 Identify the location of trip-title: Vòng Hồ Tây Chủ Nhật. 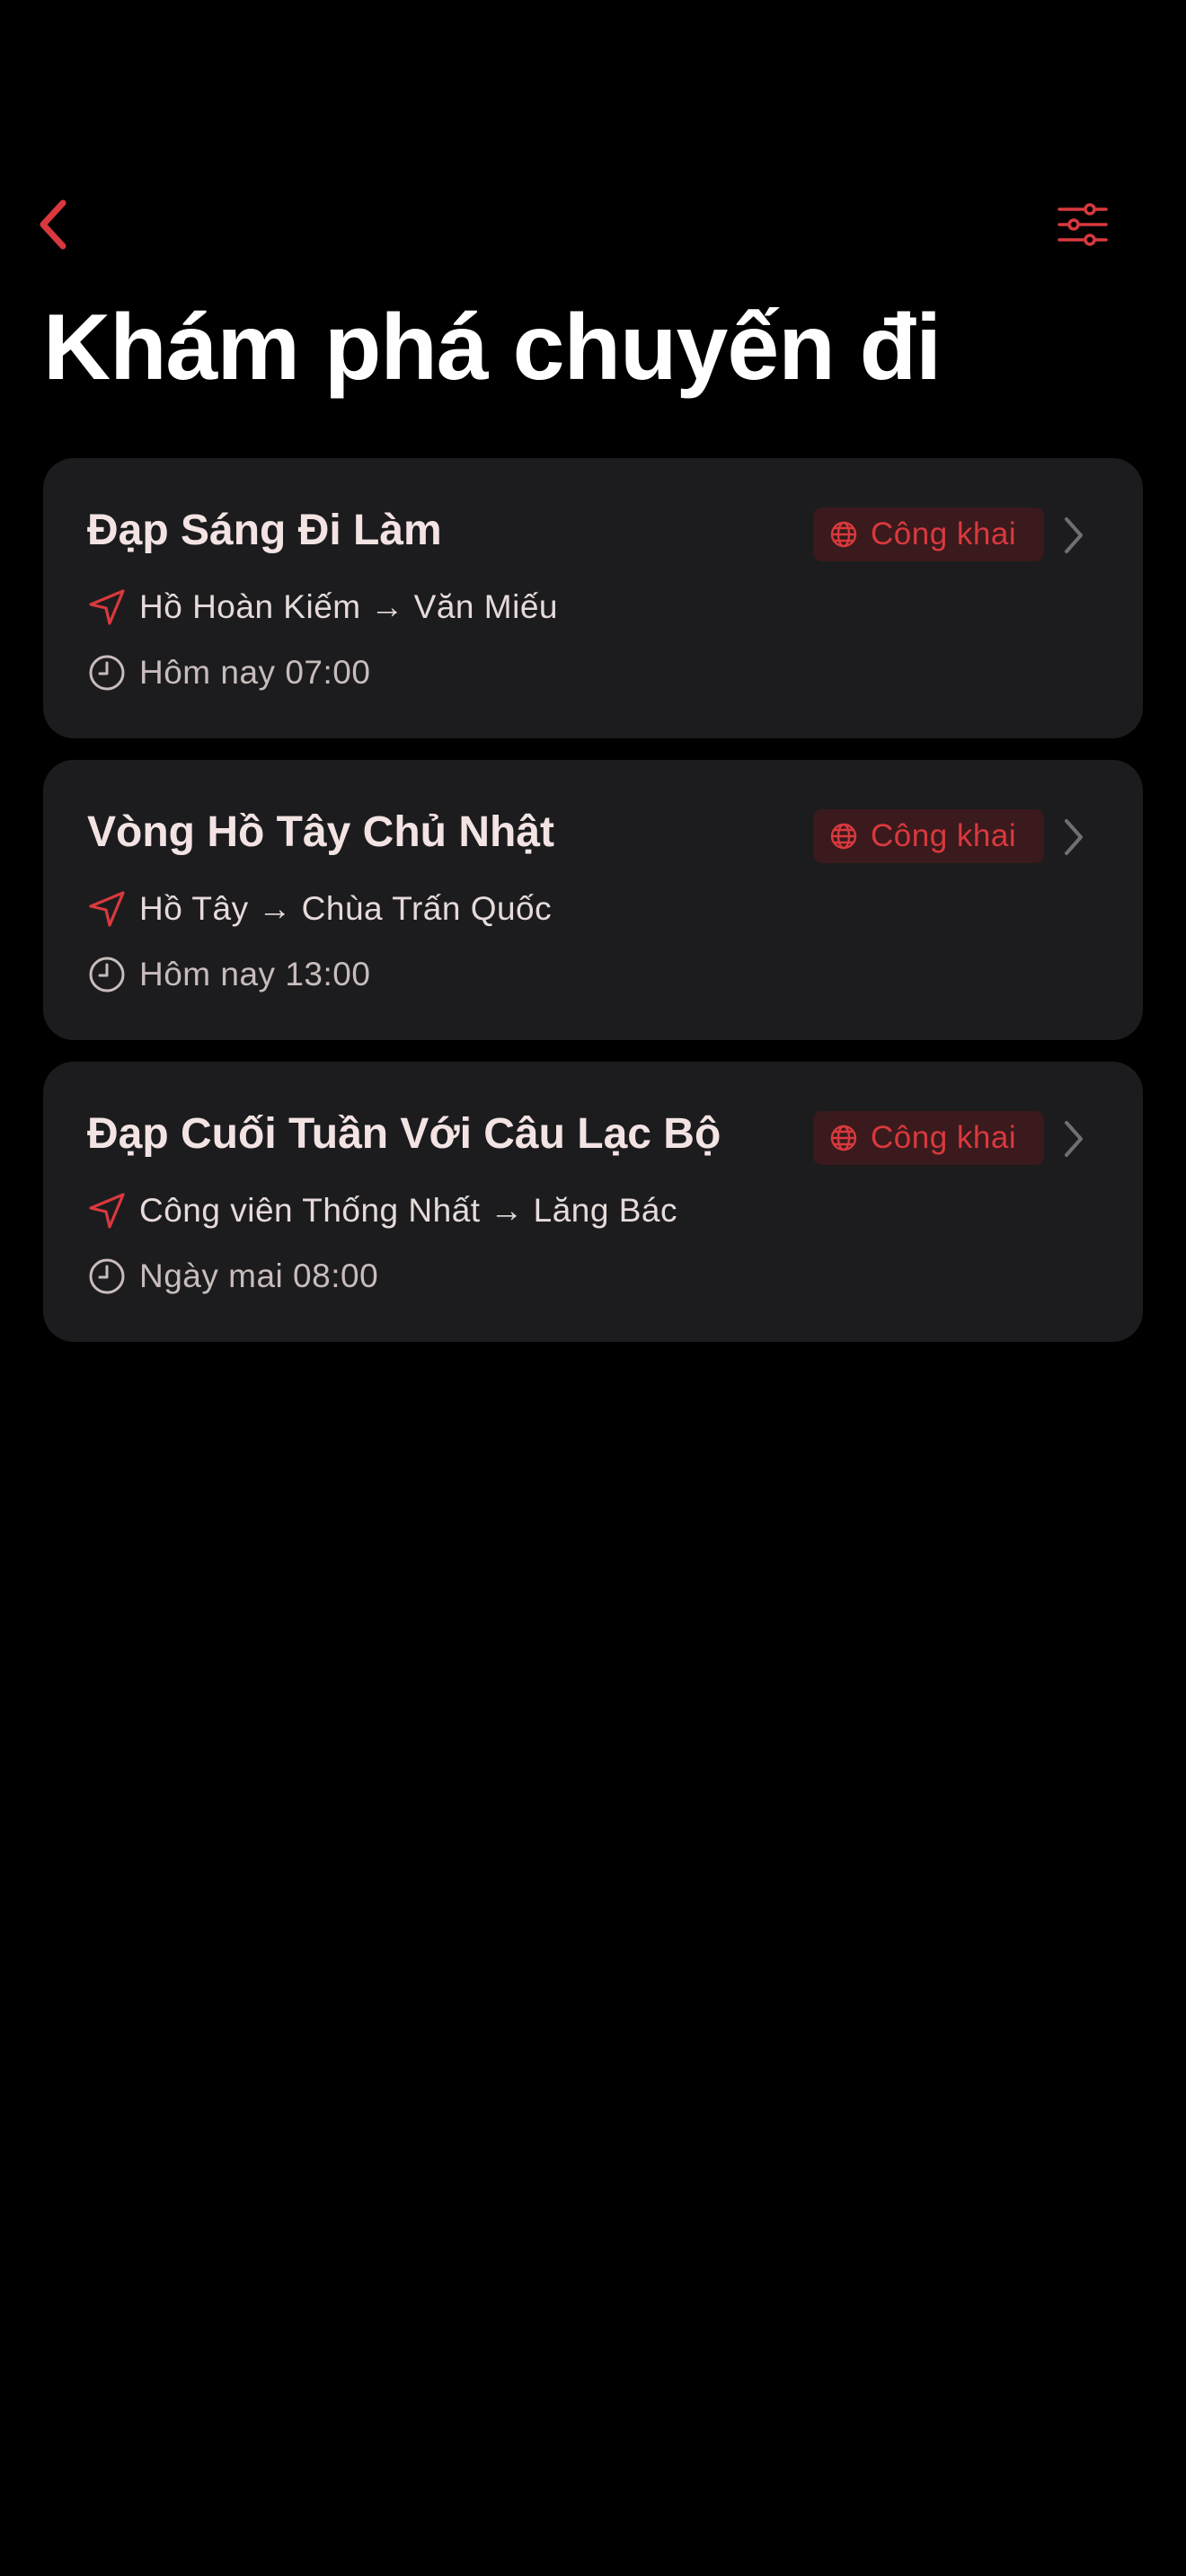
(320, 832).